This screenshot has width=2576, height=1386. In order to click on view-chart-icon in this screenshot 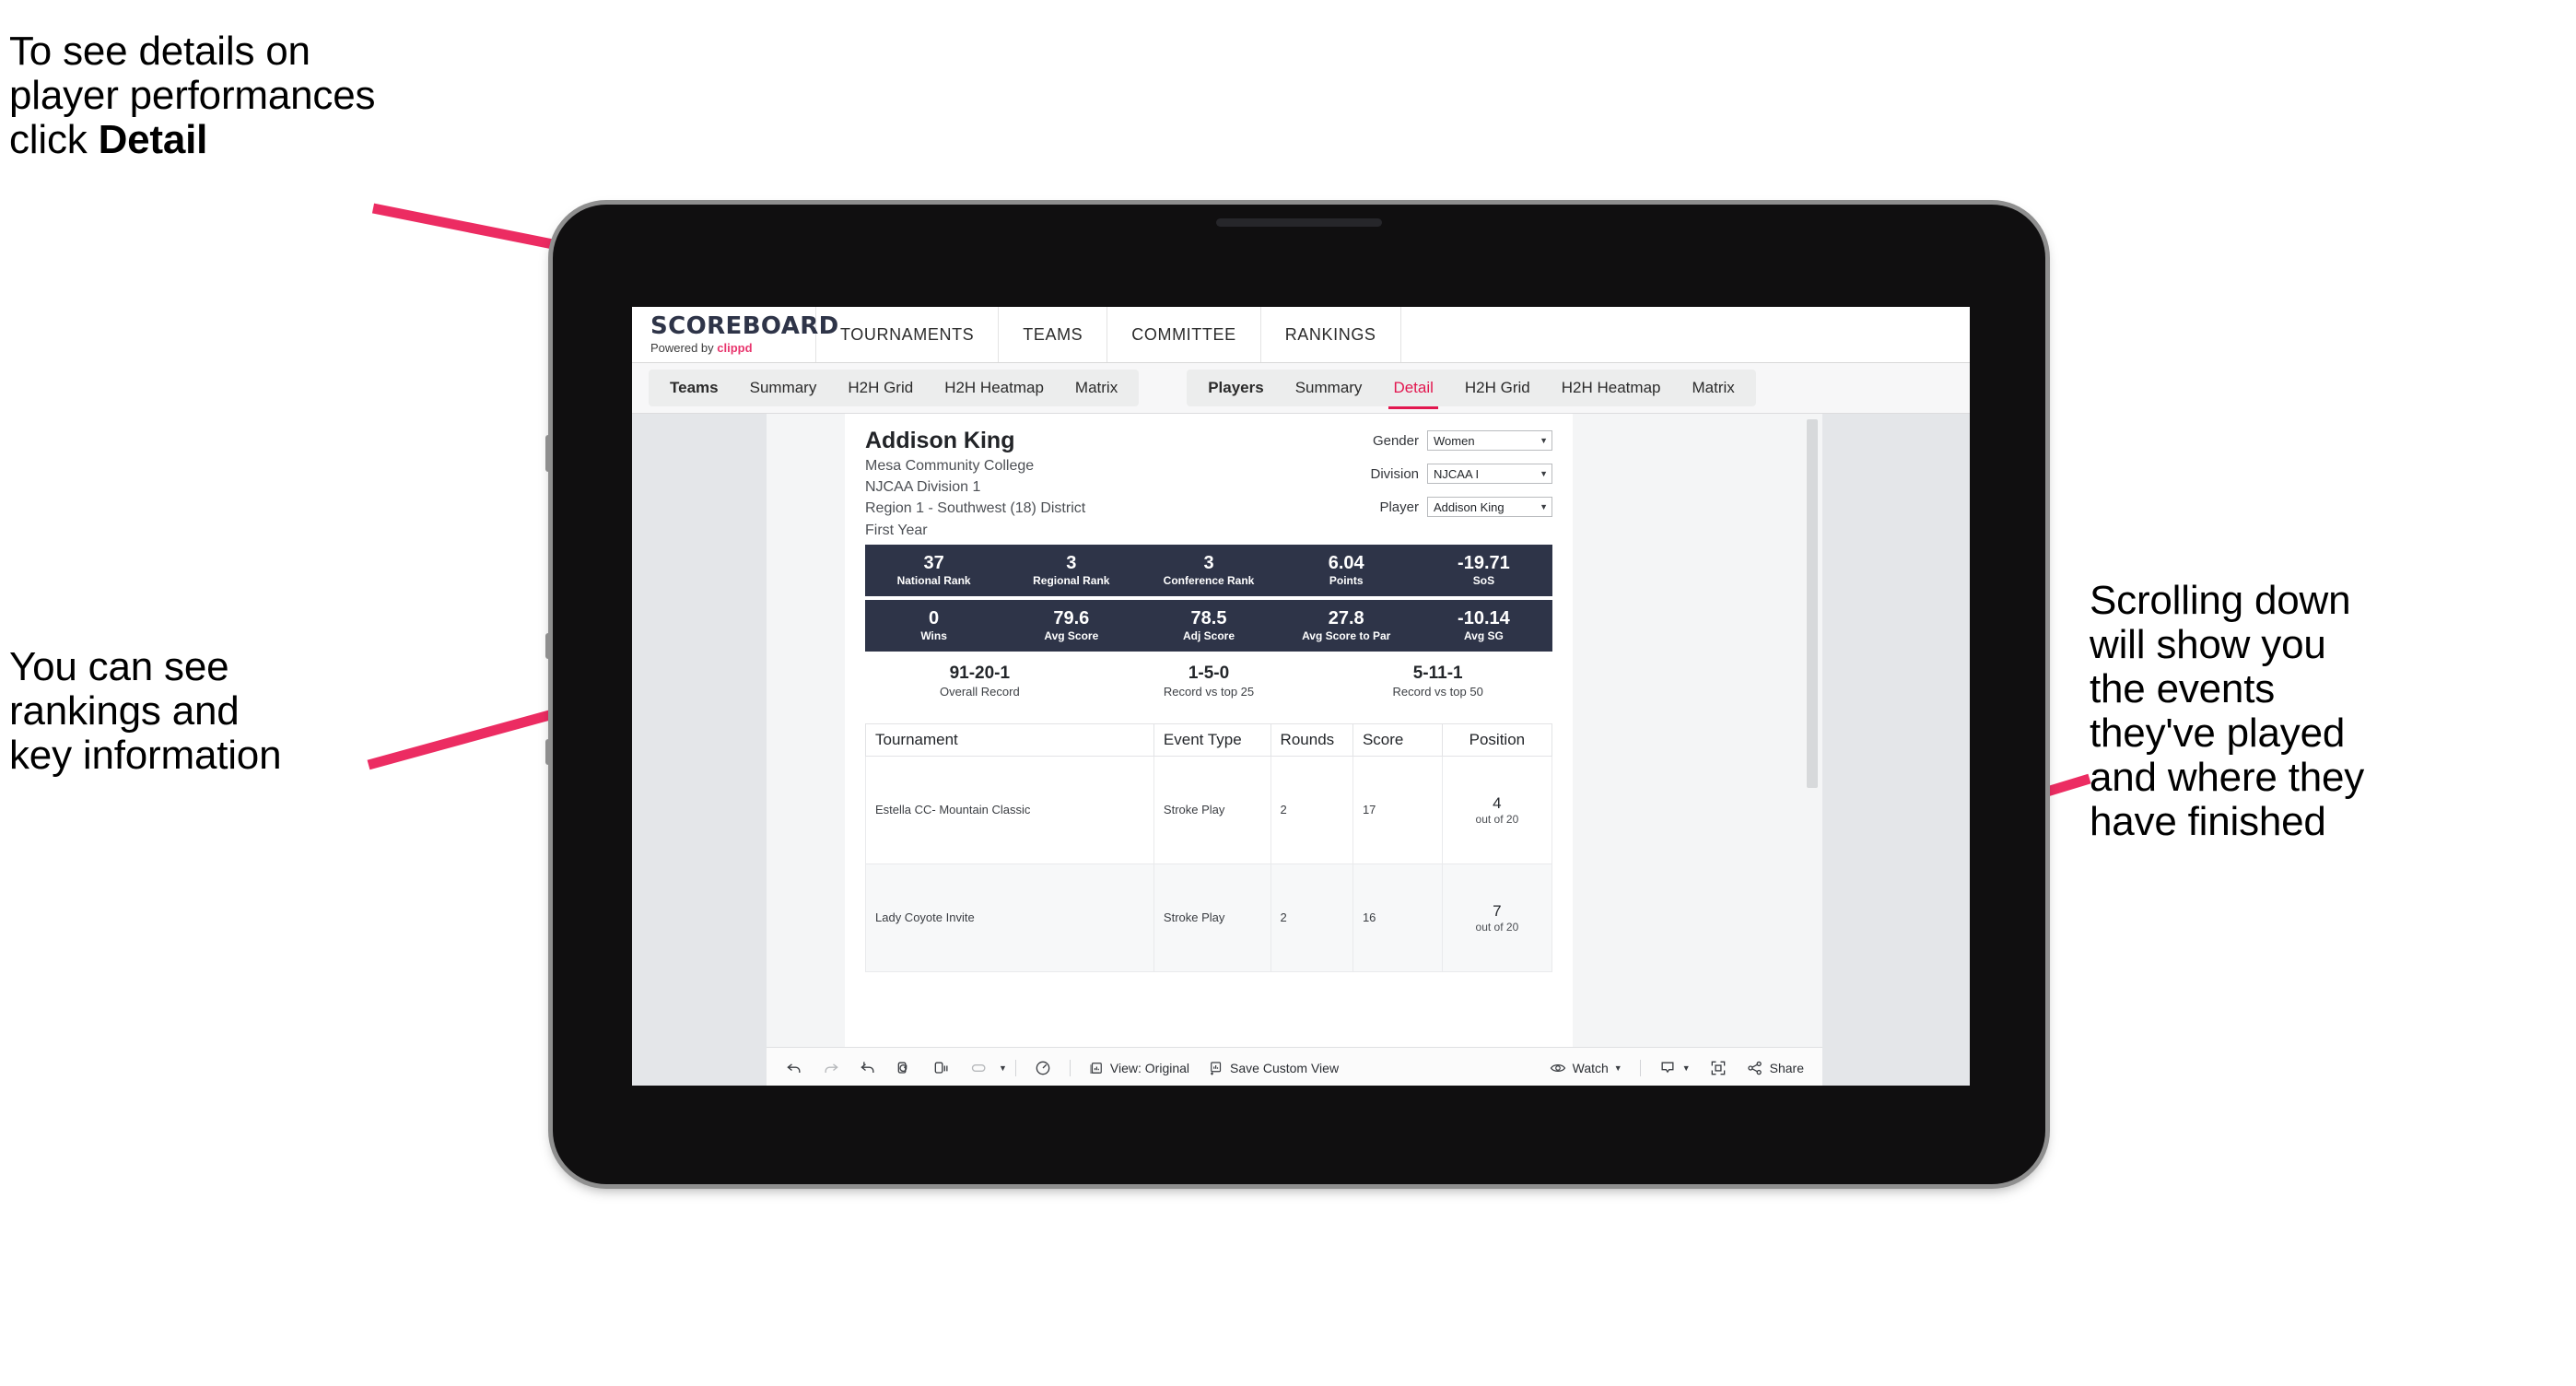, I will do `click(1096, 1068)`.